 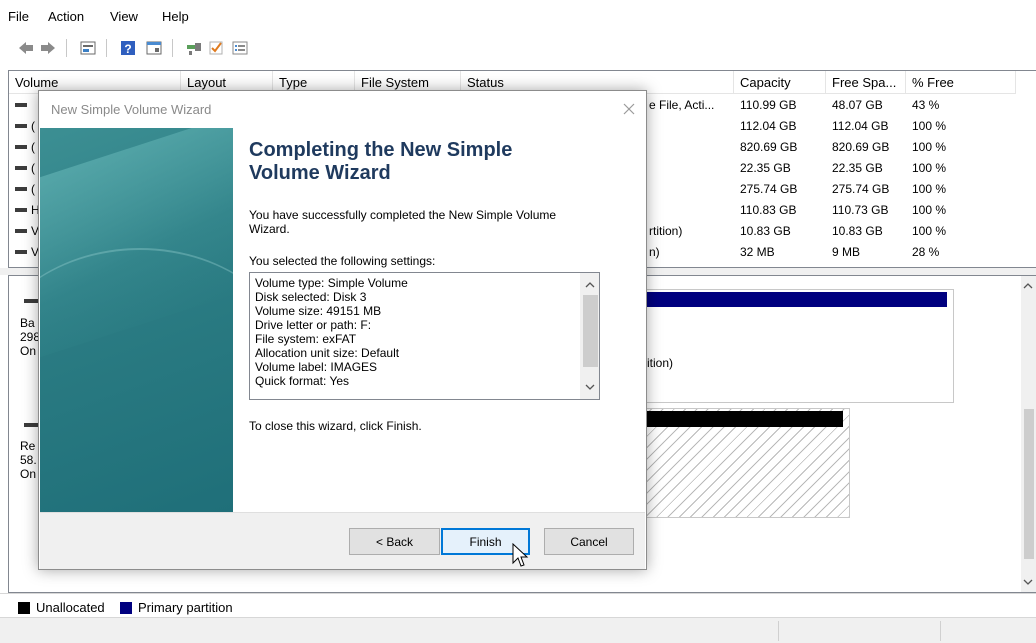 What do you see at coordinates (518, 630) in the screenshot?
I see `status-bar` at bounding box center [518, 630].